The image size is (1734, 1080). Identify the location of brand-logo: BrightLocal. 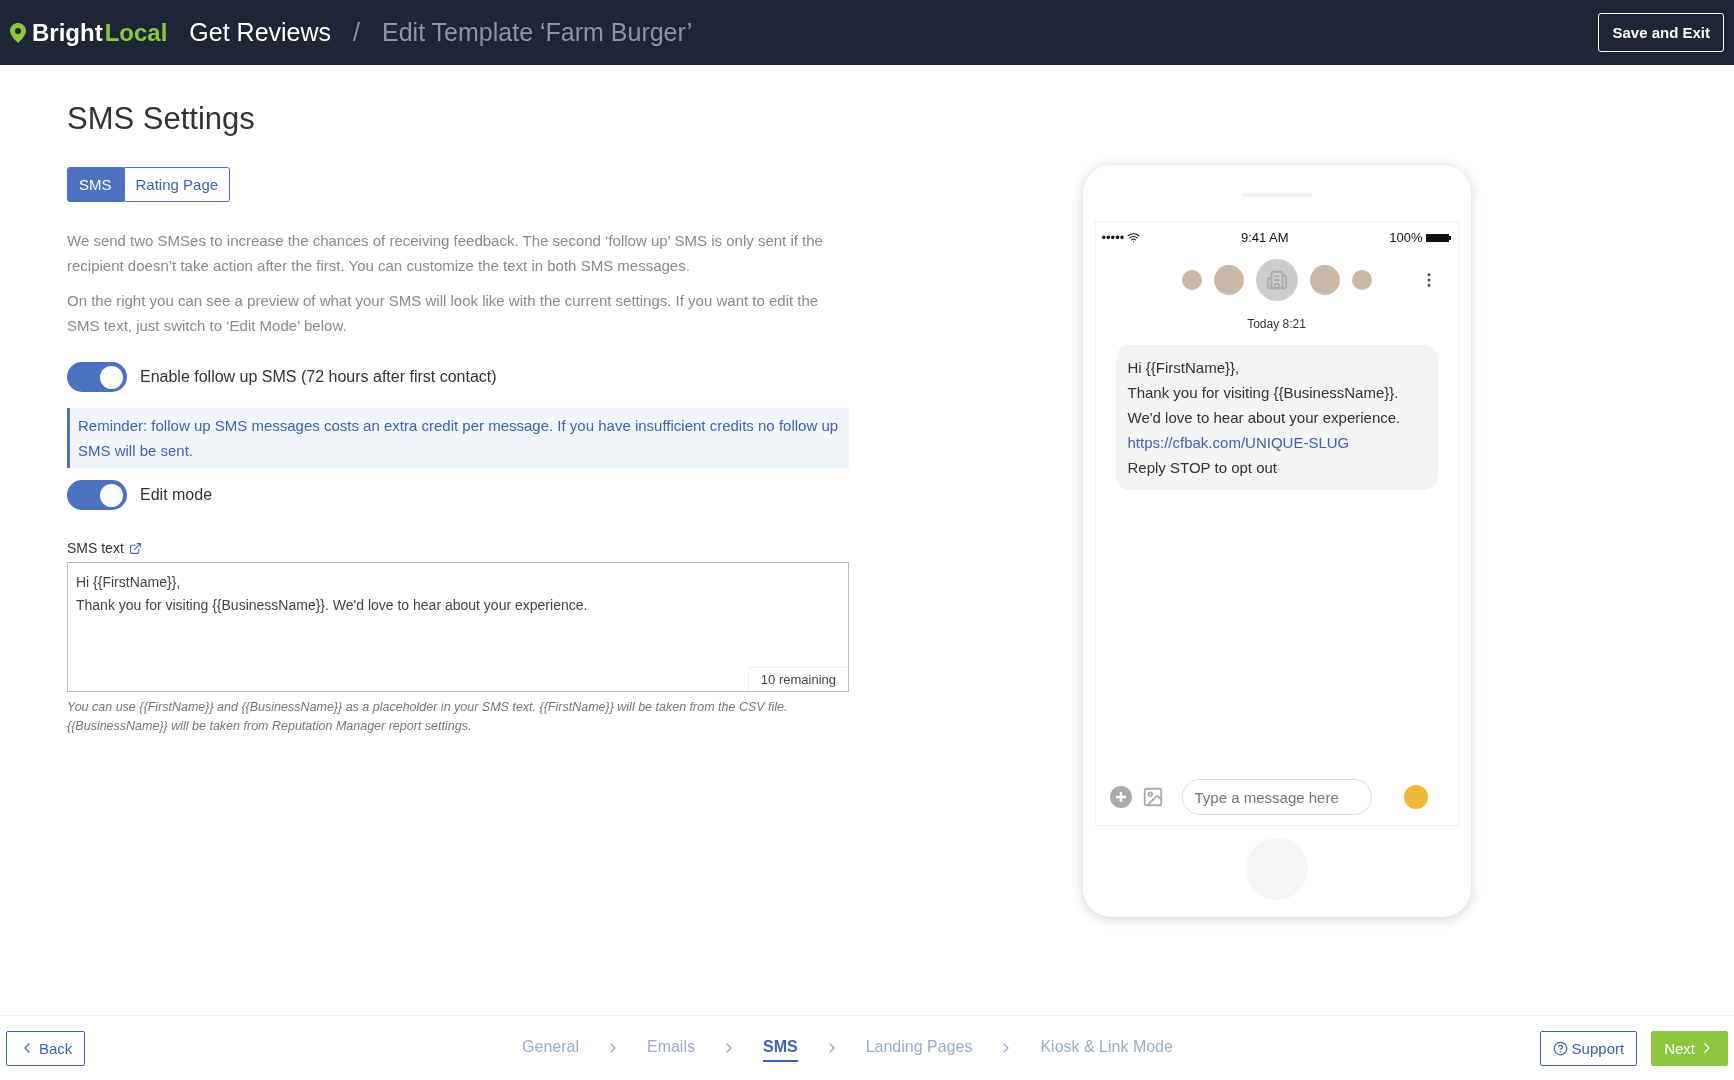
(87, 32).